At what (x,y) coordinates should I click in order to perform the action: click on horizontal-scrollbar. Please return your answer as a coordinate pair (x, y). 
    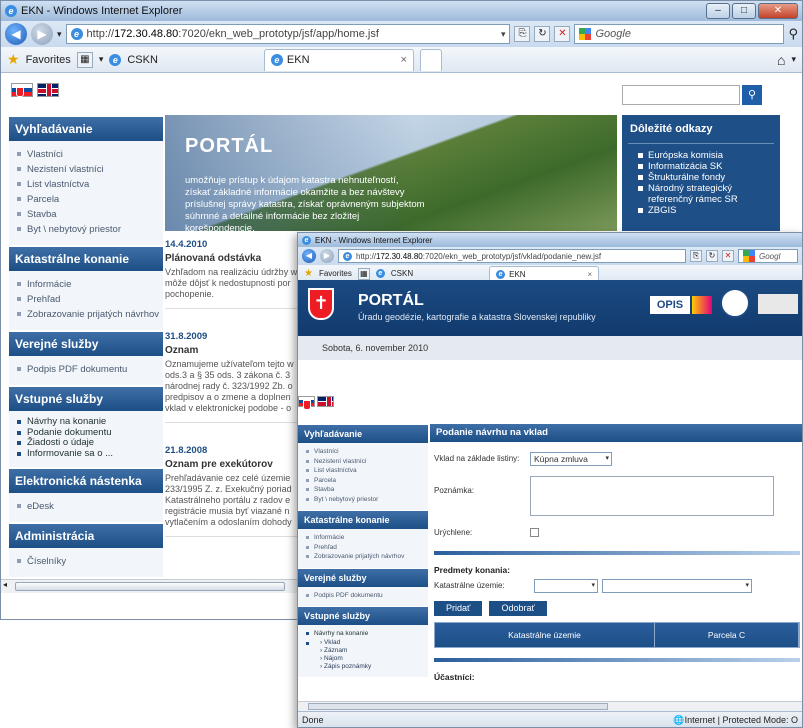
    Looking at the image, I should click on (550, 706).